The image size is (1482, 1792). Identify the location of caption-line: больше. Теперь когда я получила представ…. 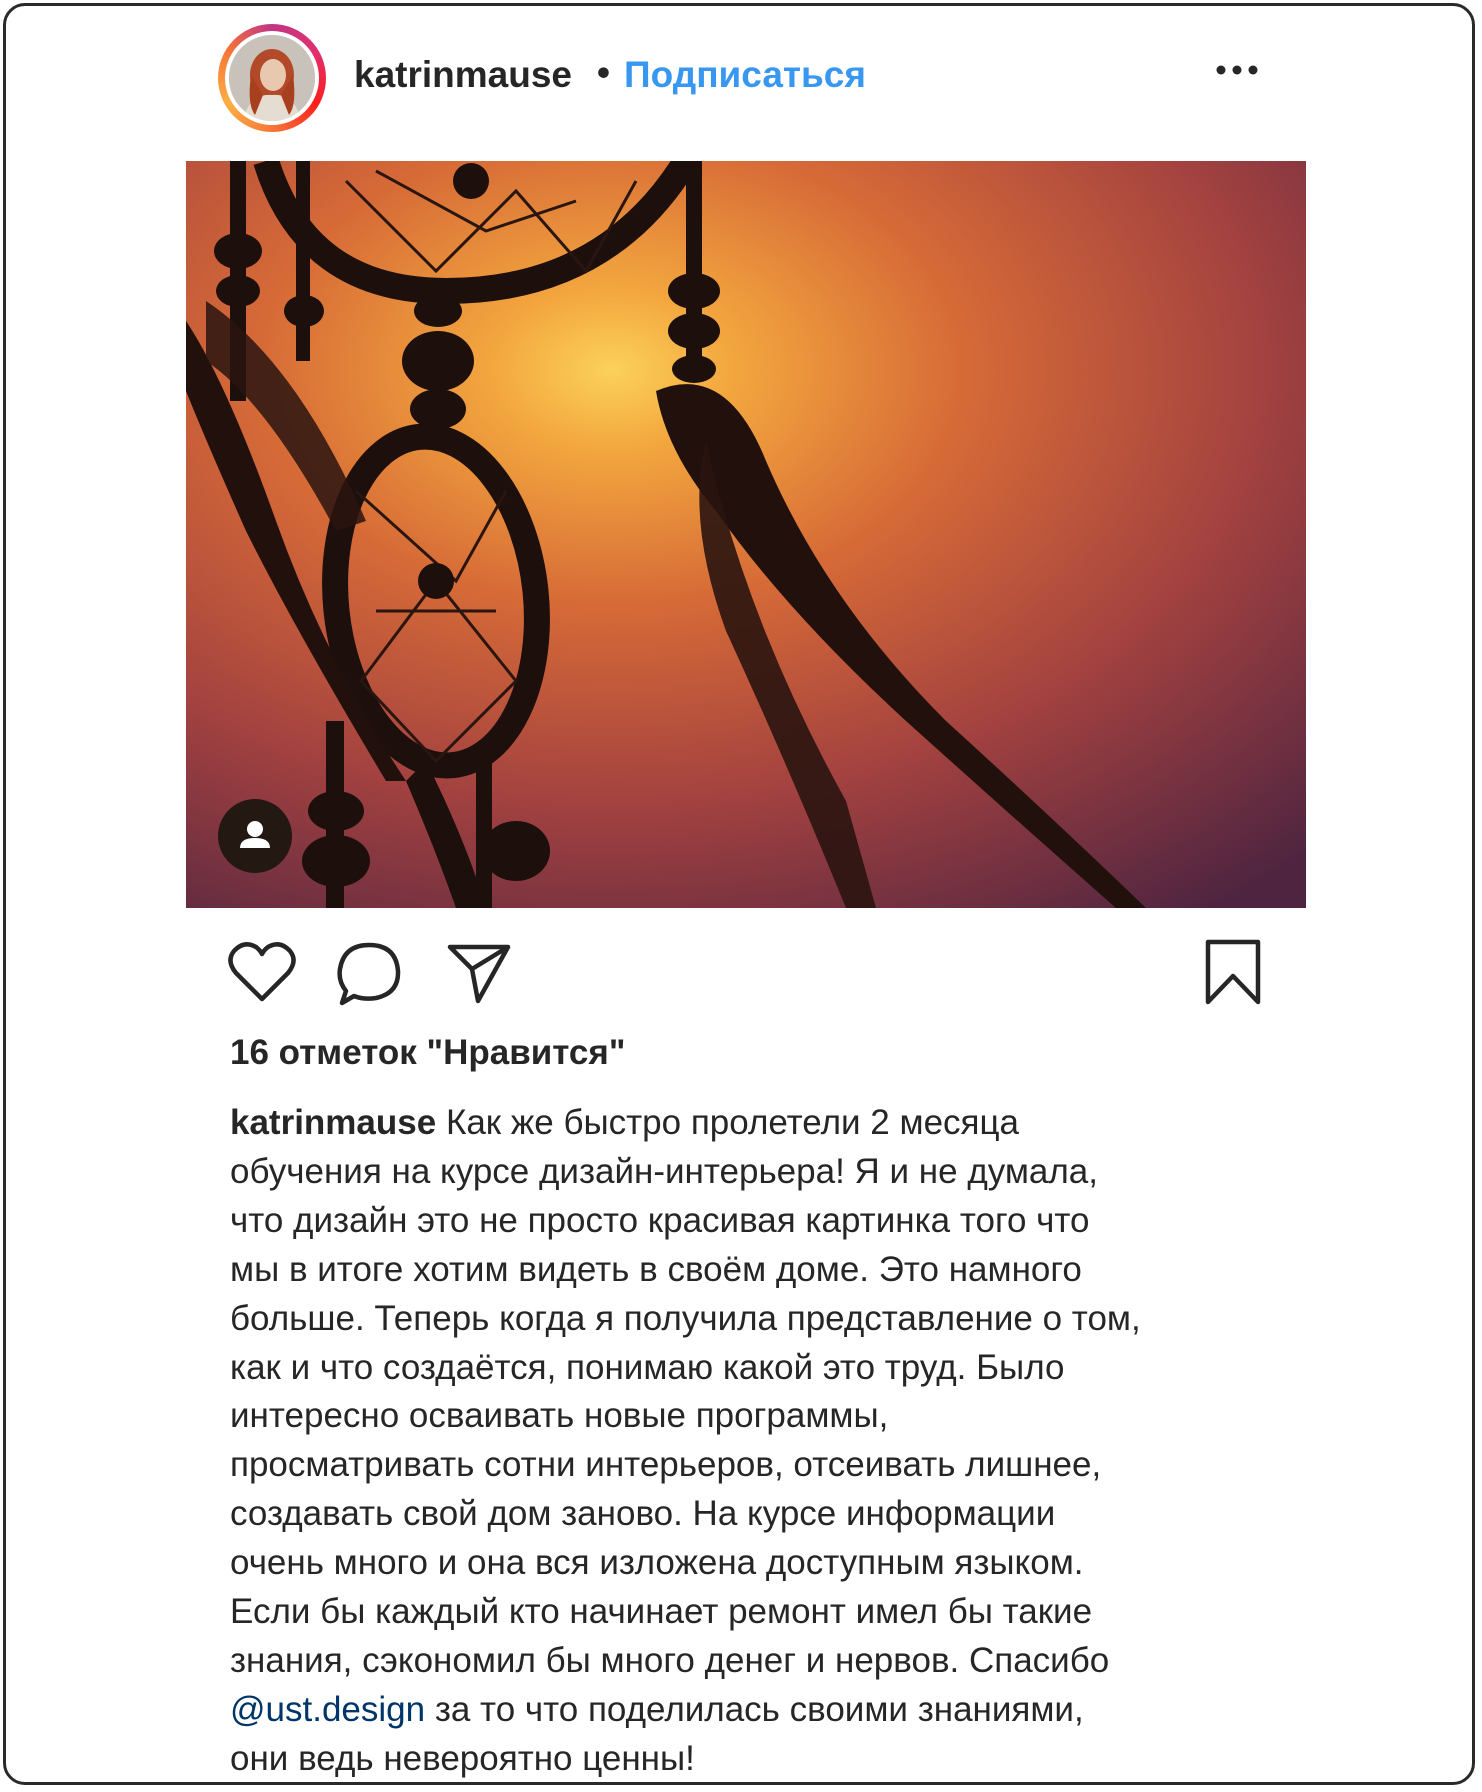
(685, 1318).